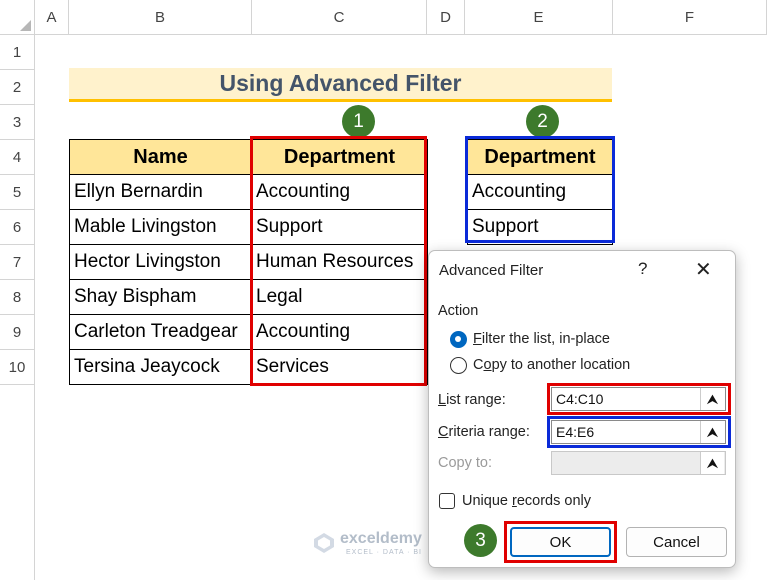 The image size is (767, 580). Describe the element at coordinates (447, 501) in the screenshot. I see `unique-records-checkbox` at that location.